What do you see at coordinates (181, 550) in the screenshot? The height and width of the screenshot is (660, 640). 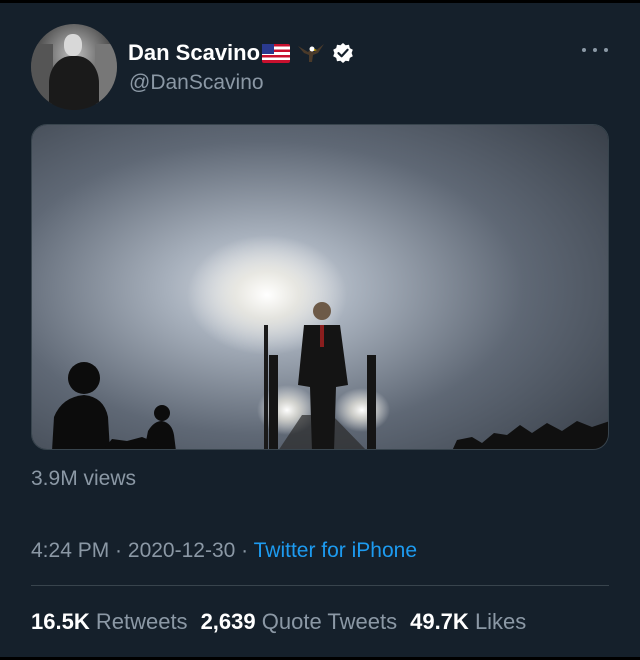 I see `tweet-date: 2020-12-30` at bounding box center [181, 550].